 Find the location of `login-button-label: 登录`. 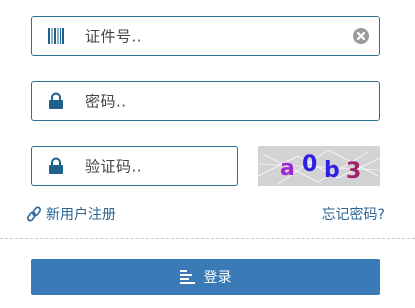

login-button-label: 登录 is located at coordinates (217, 278).